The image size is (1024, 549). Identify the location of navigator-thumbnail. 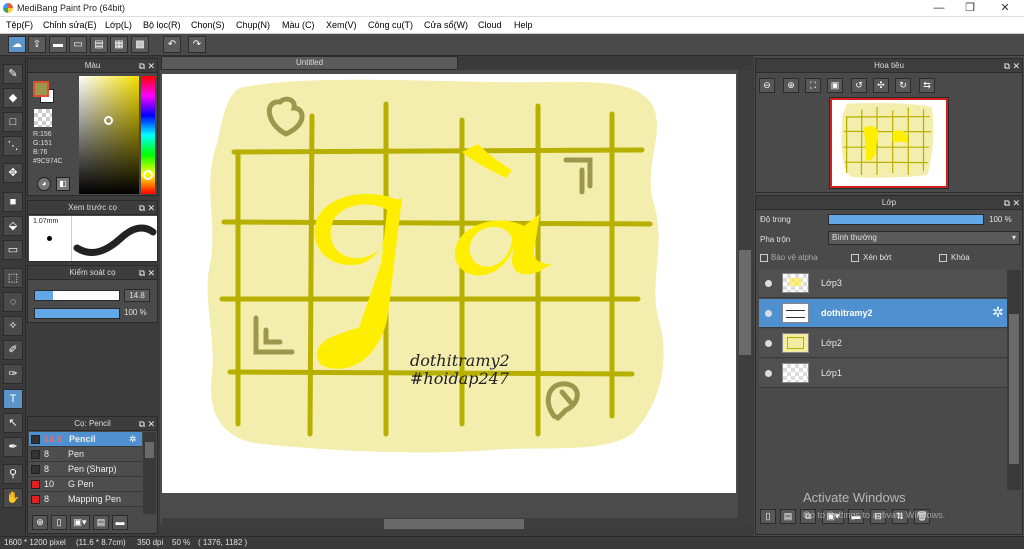
(889, 143).